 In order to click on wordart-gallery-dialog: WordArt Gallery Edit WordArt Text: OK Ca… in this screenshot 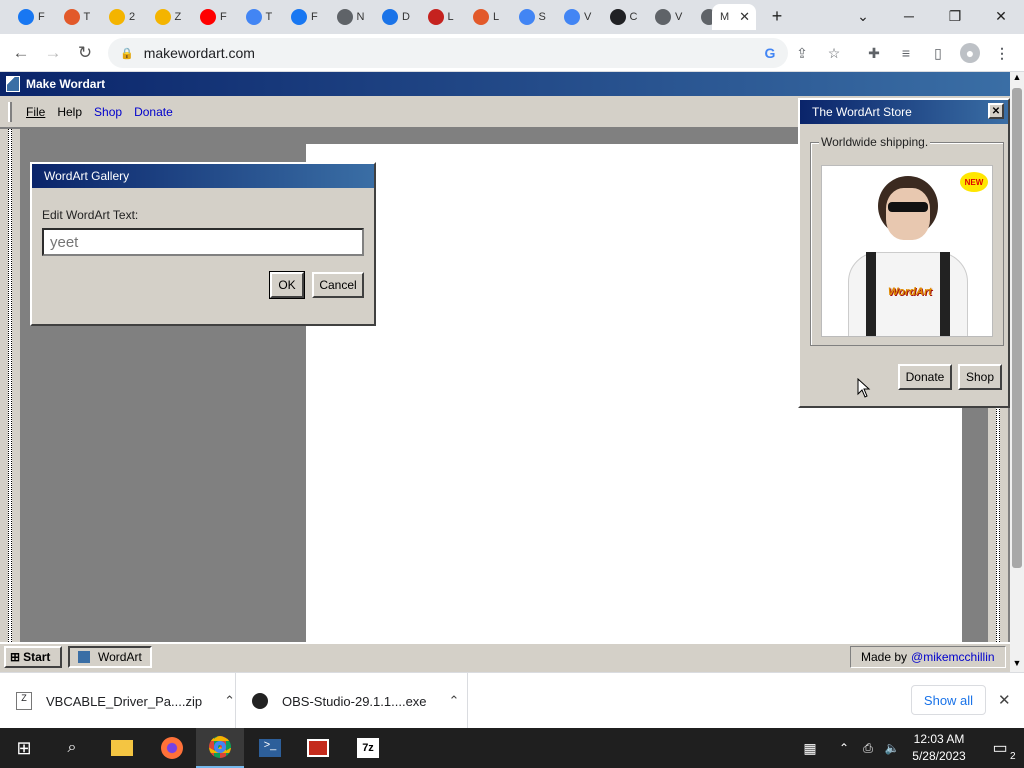, I will do `click(203, 244)`.